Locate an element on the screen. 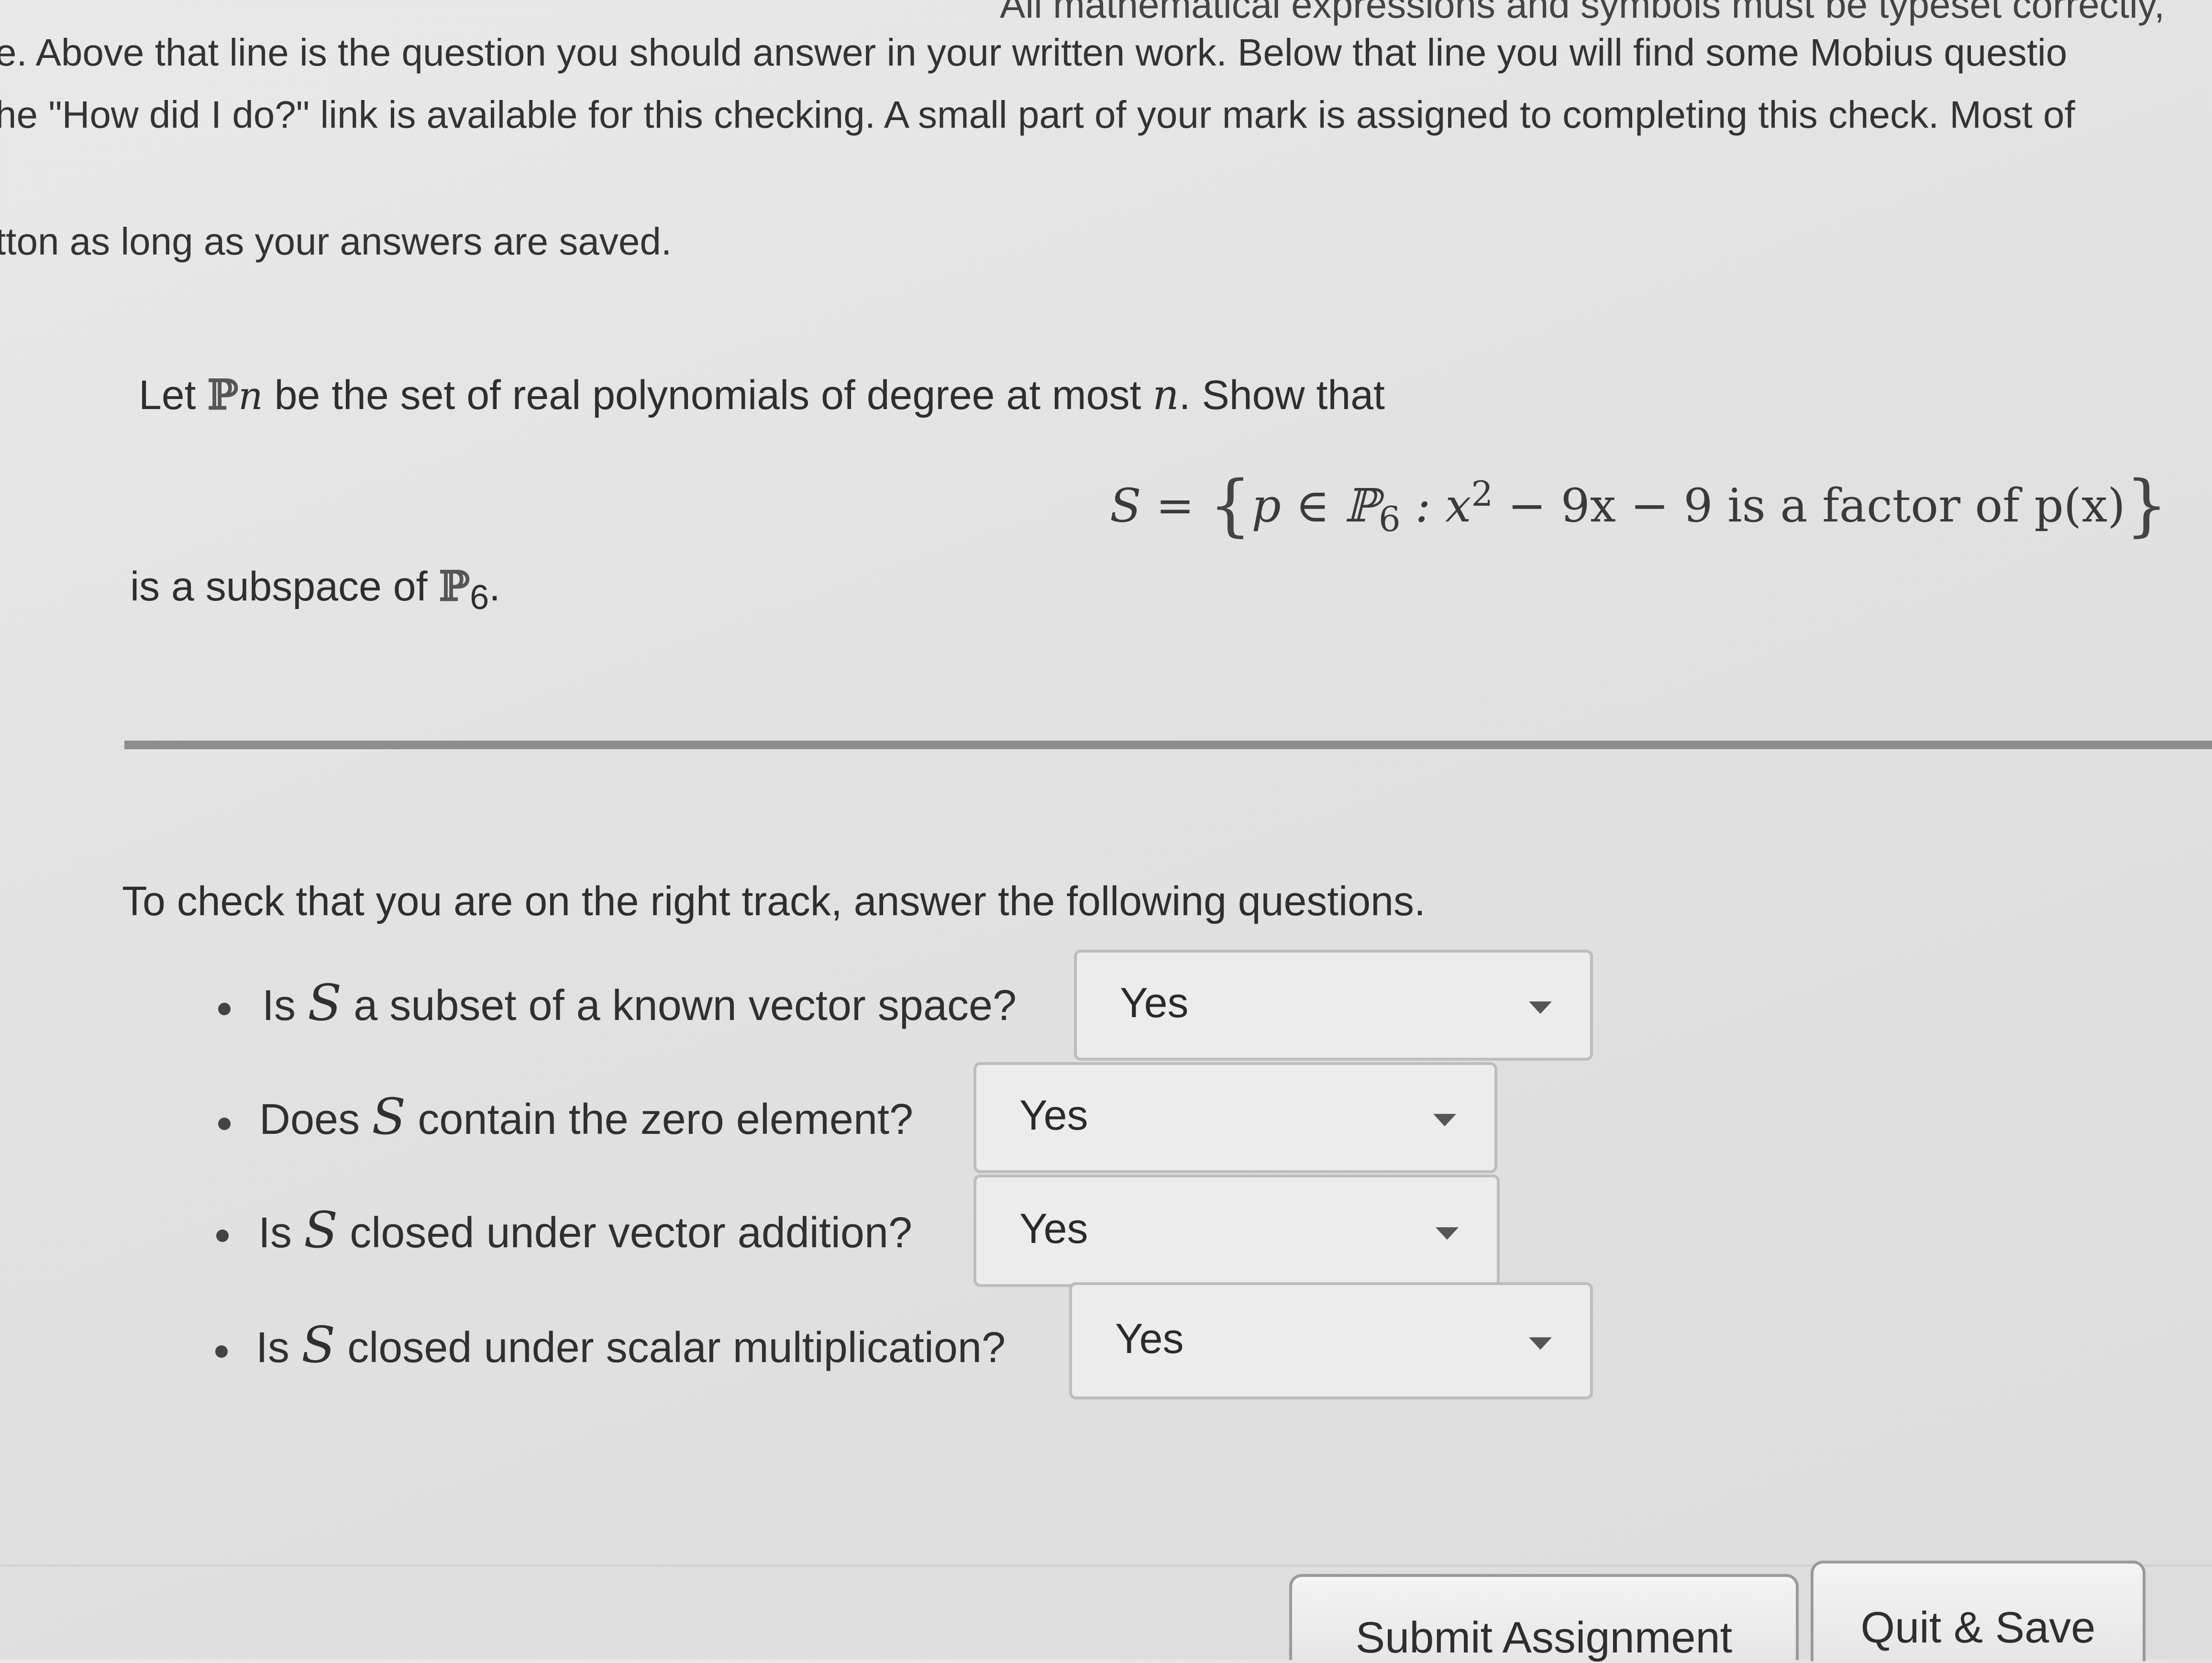 The height and width of the screenshot is (1663, 2212). formula-subscript: 6 is located at coordinates (1390, 519).